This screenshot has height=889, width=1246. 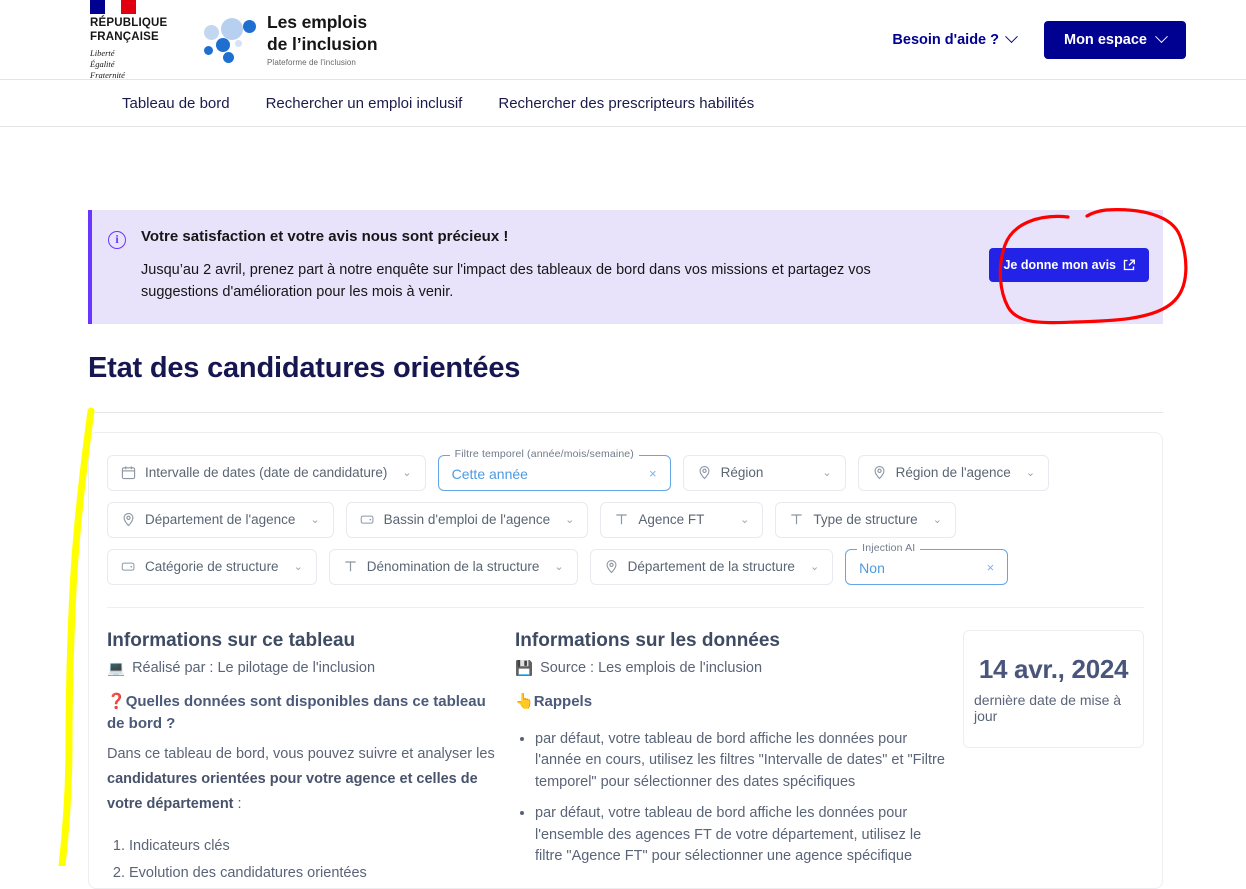 What do you see at coordinates (626, 103) in the screenshot?
I see `nav-item-rechercher-prescripteurs: Rechercher des prescripteurs habilités` at bounding box center [626, 103].